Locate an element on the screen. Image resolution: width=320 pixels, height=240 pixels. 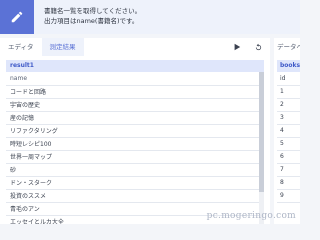
table-row: 2 is located at coordinates (288, 105).